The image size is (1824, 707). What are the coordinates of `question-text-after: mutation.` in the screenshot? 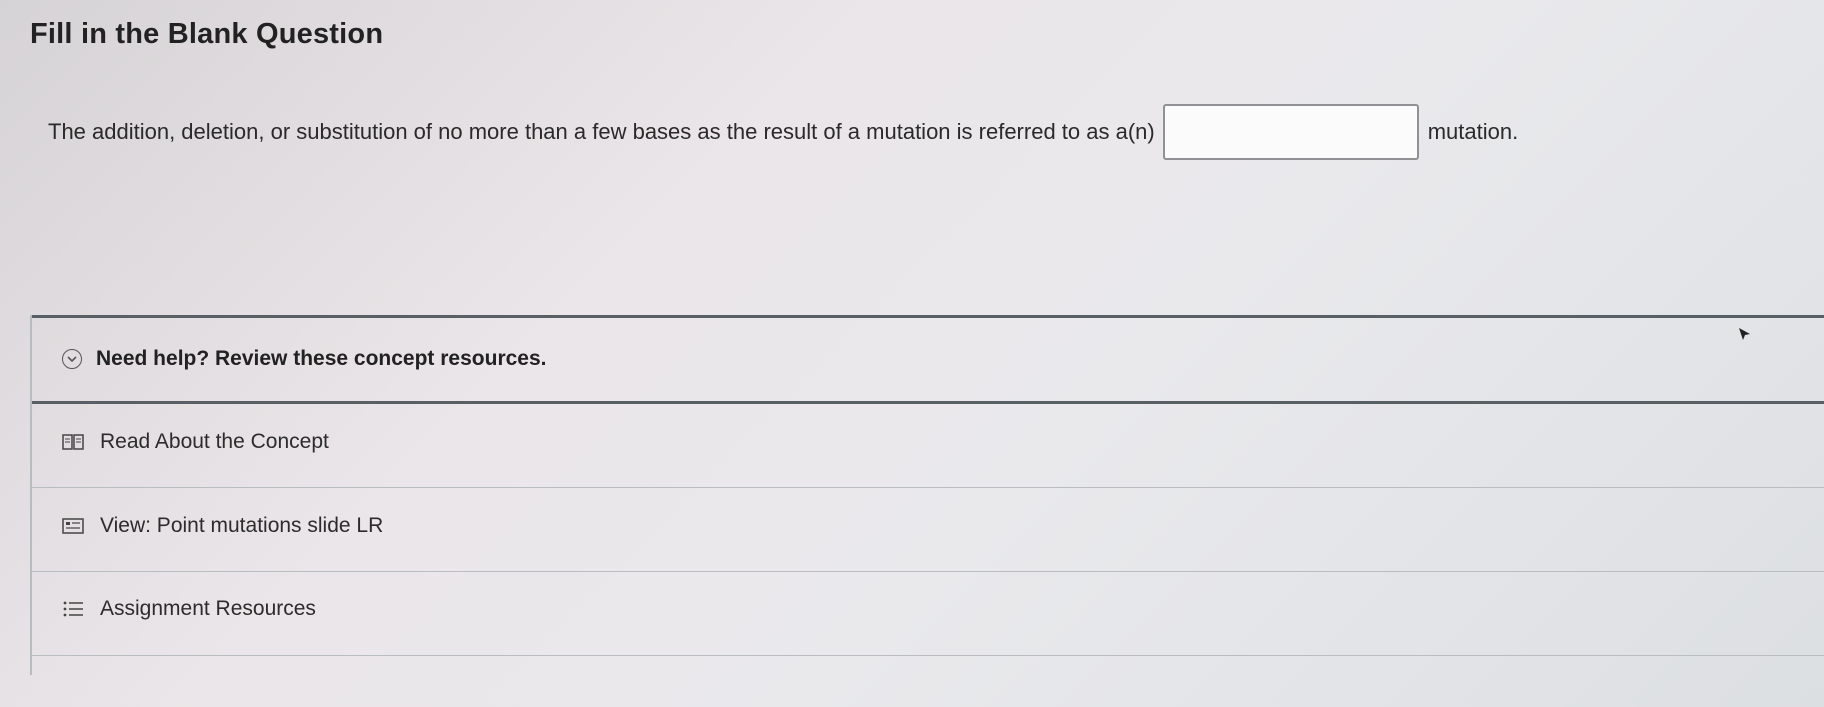 It's located at (1473, 131).